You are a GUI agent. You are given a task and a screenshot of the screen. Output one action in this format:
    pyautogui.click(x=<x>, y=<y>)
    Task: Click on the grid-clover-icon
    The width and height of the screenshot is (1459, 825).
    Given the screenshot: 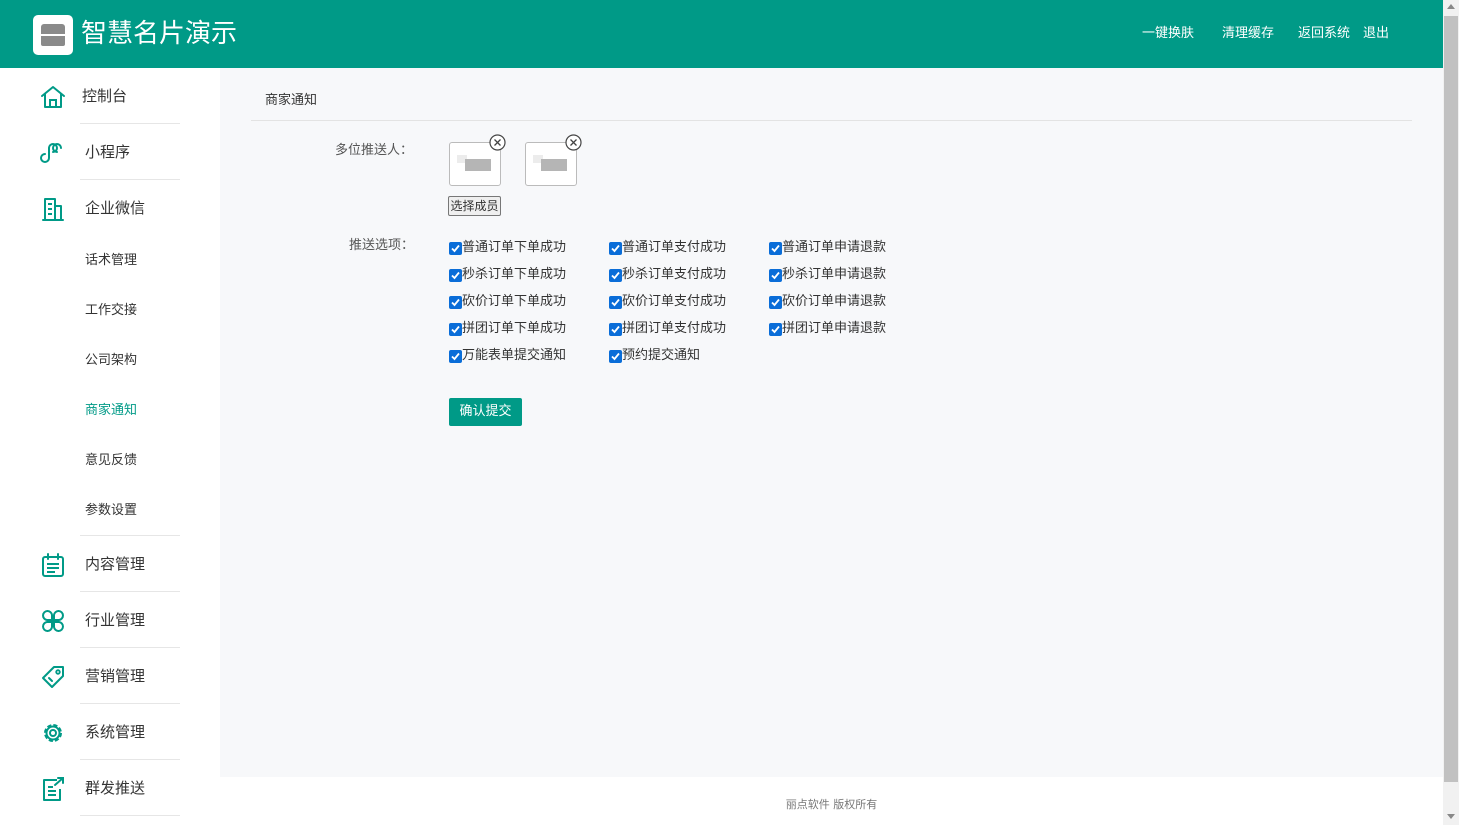 What is the action you would take?
    pyautogui.click(x=53, y=621)
    